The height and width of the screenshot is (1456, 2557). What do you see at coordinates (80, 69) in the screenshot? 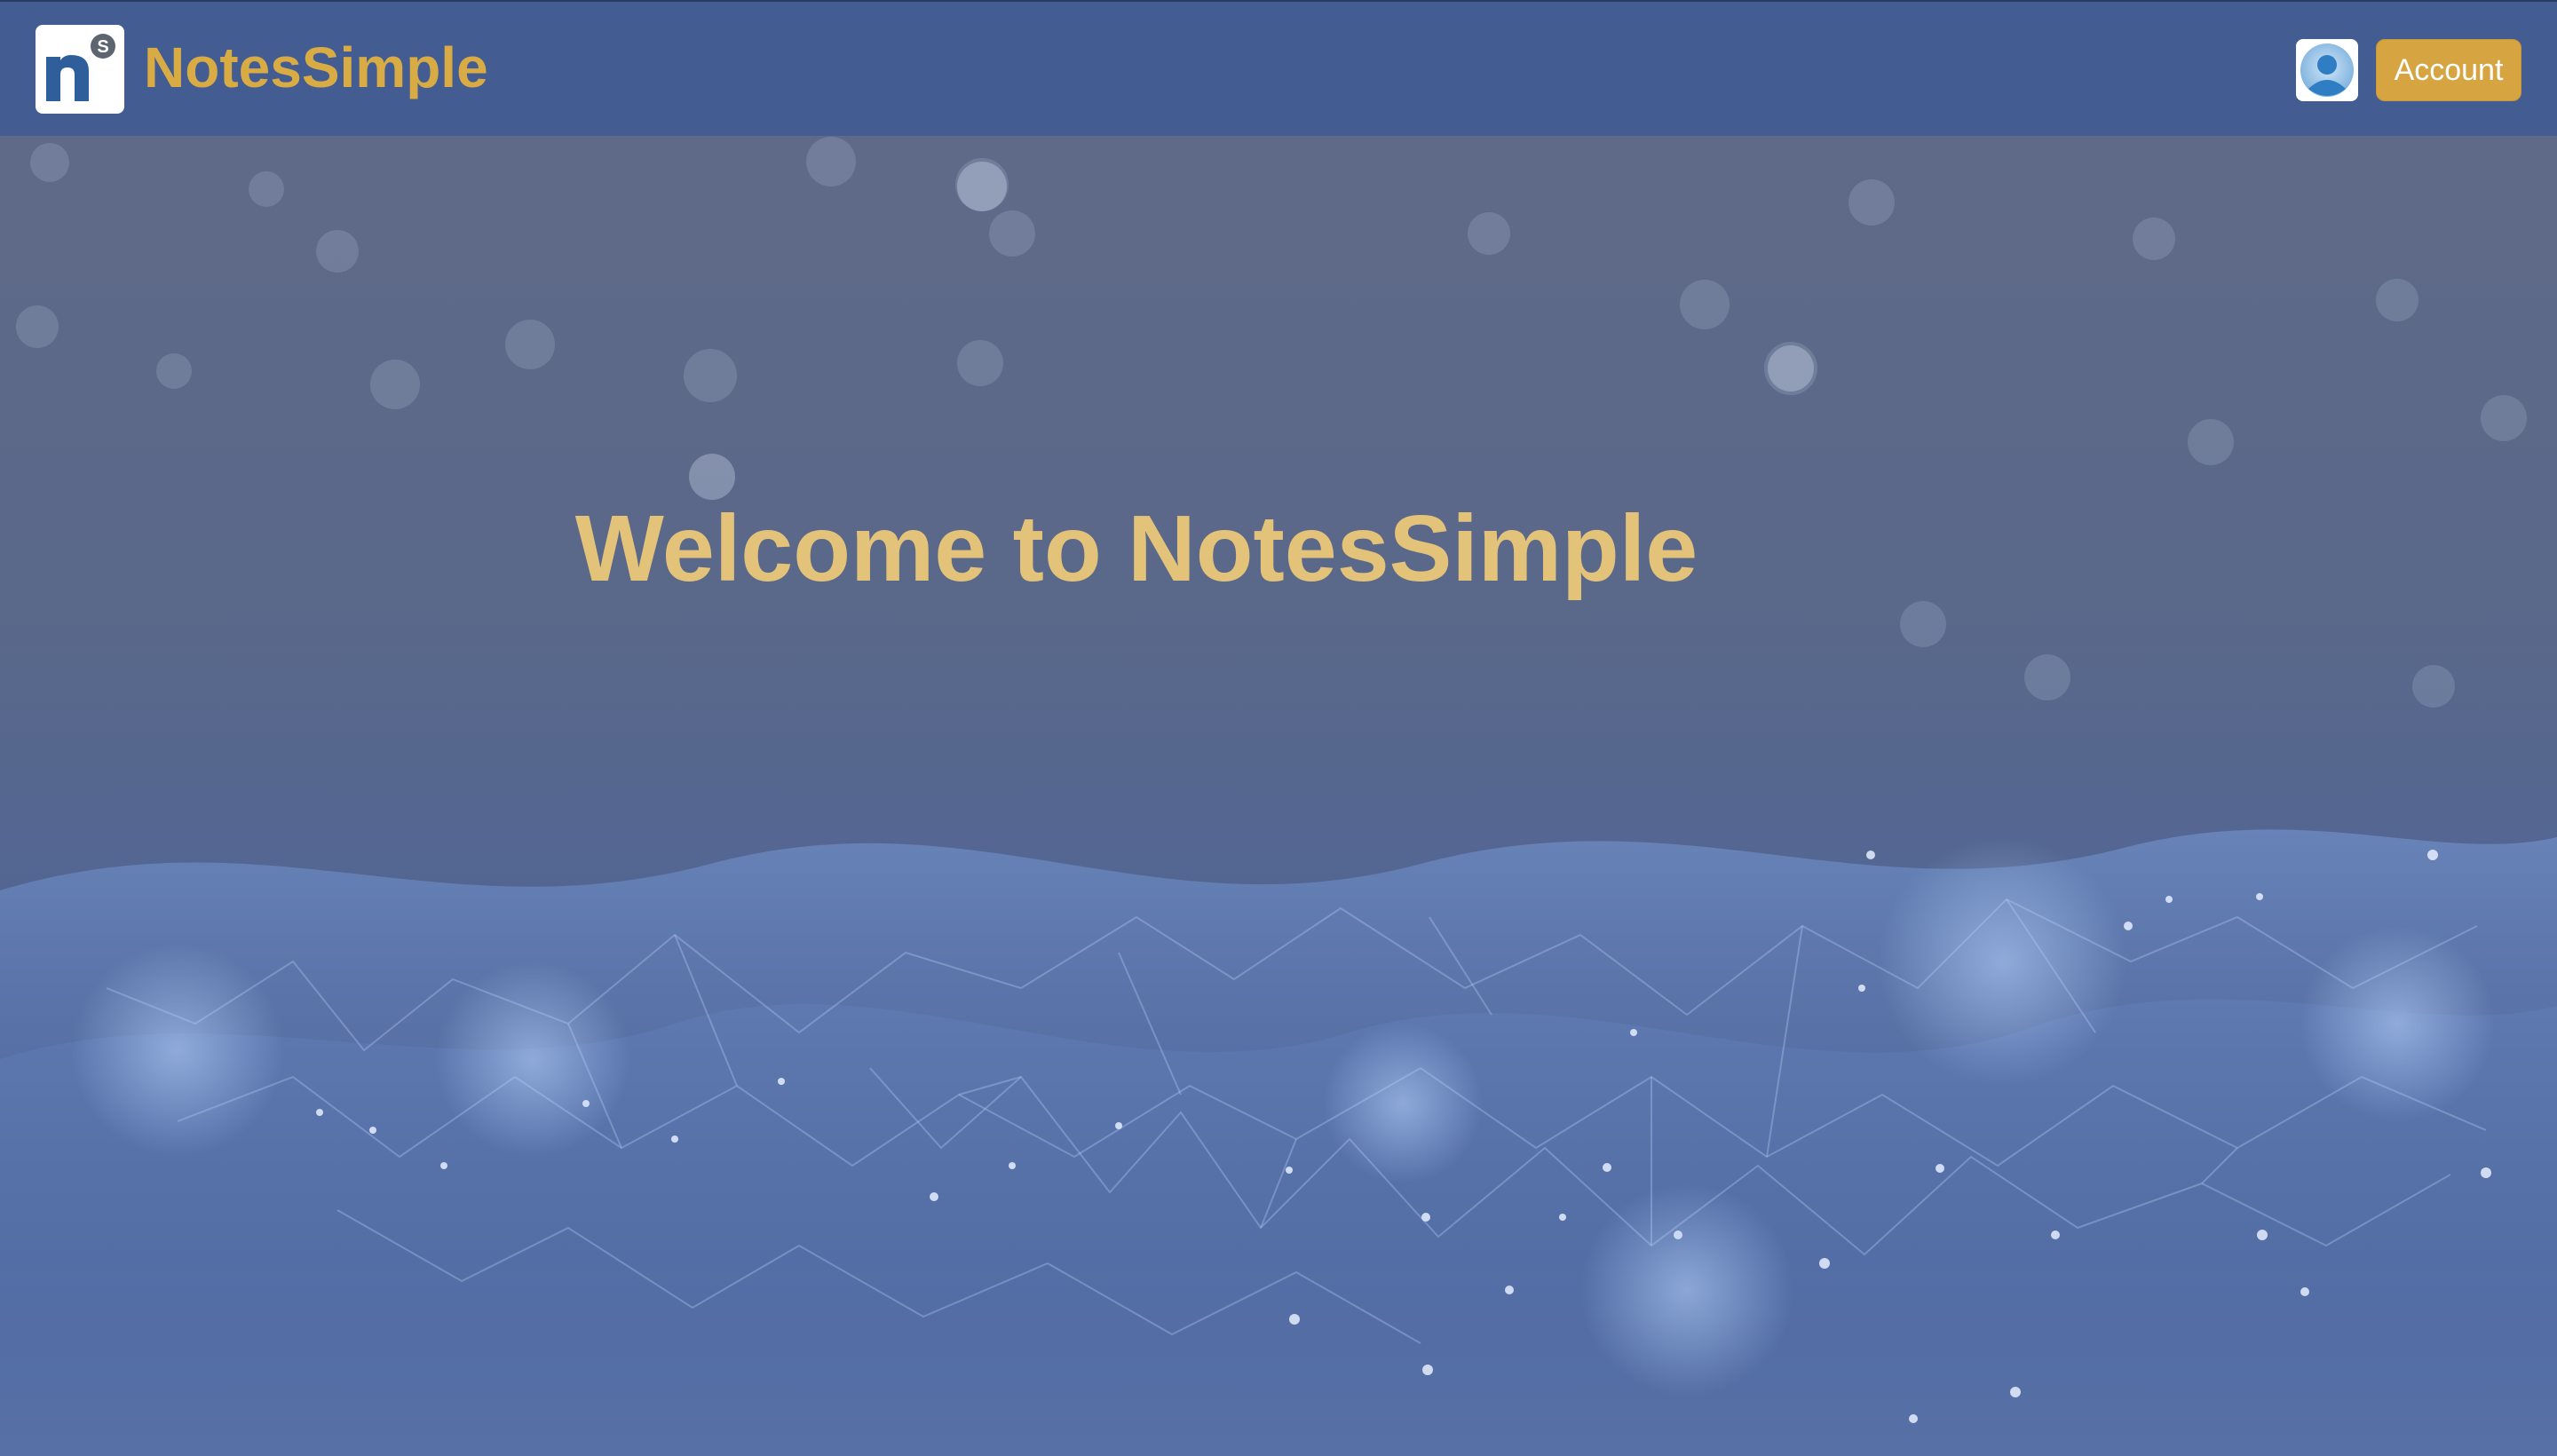
I see `notessimple-logo-icon: S` at bounding box center [80, 69].